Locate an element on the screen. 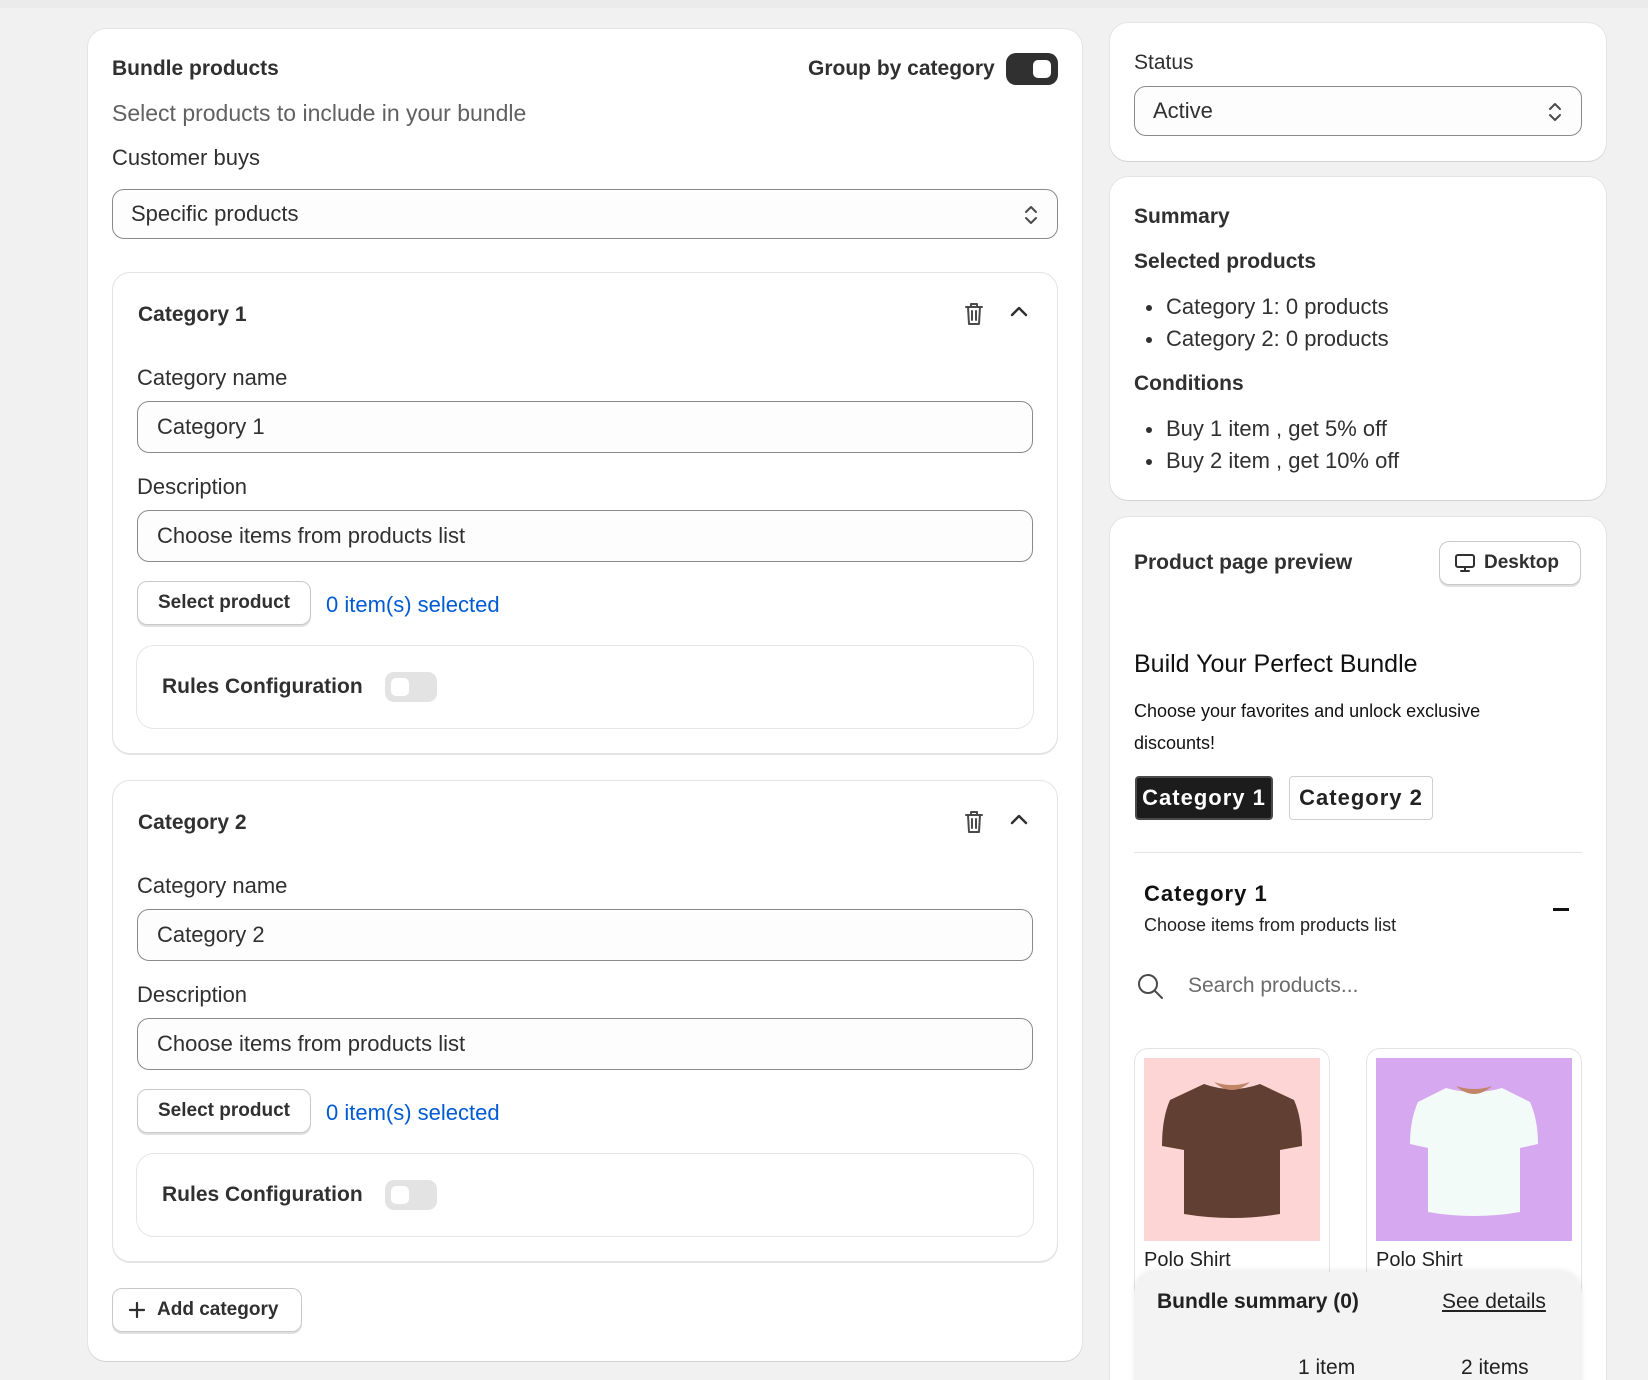  preview-section-title: Category 1 is located at coordinates (1206, 893).